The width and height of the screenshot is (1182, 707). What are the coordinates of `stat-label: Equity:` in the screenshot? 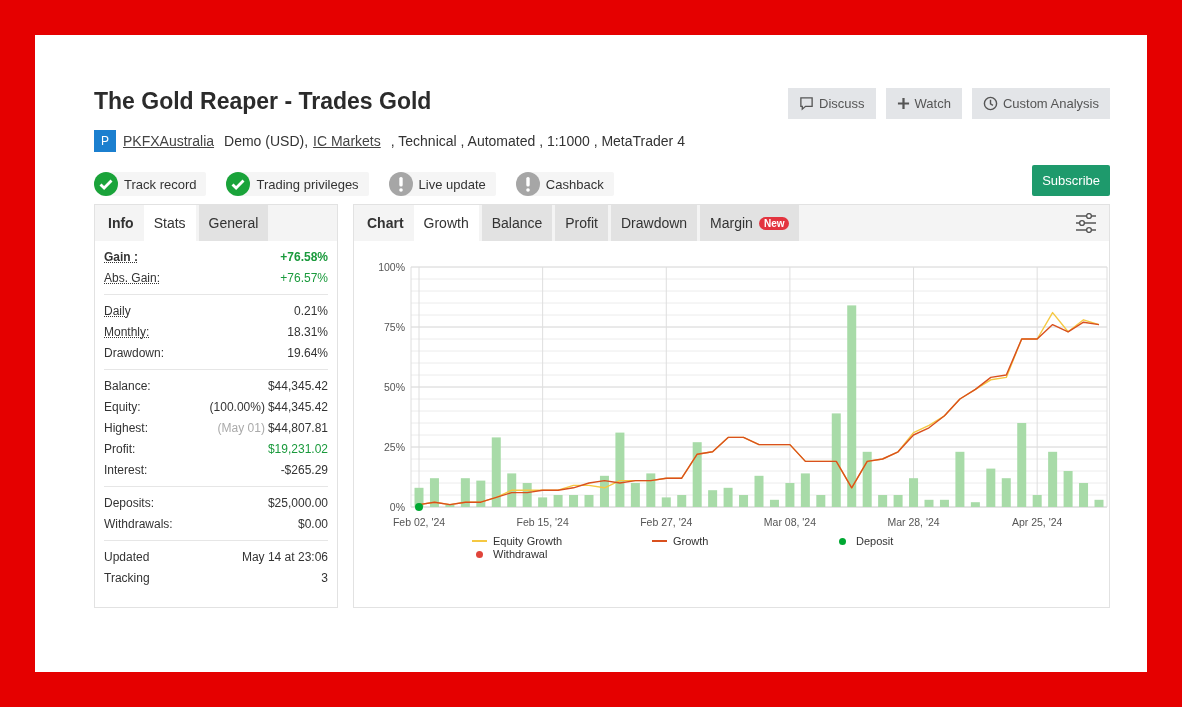 It's located at (122, 406).